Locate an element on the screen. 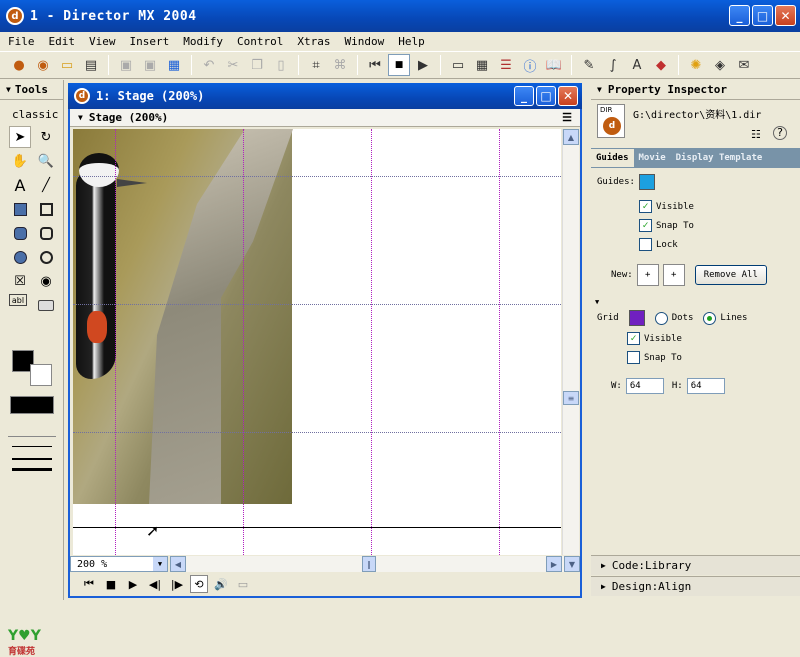 This screenshot has width=800, height=657. scroll-thumb: ≡ is located at coordinates (571, 398).